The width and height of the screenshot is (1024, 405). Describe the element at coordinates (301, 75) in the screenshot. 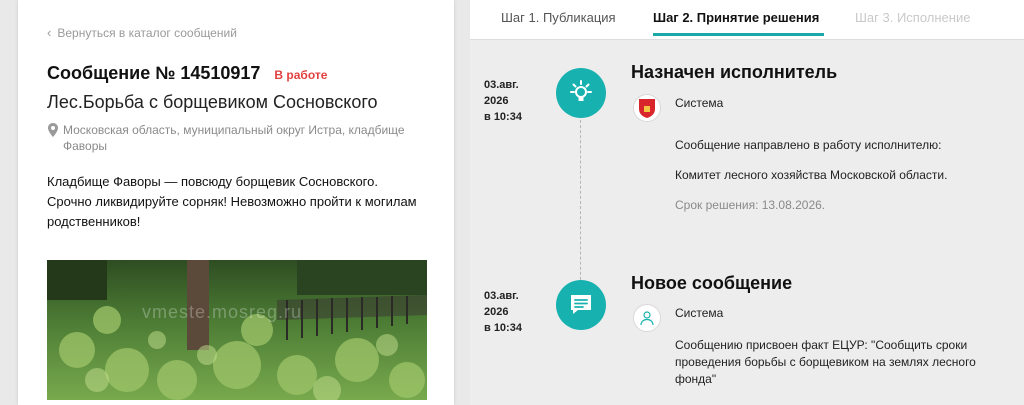

I see `status-badge: В работе` at that location.